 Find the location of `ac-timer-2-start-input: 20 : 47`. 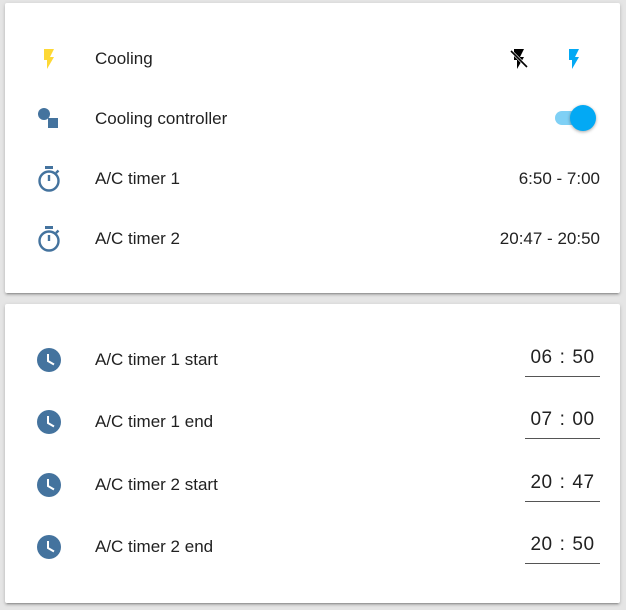

ac-timer-2-start-input: 20 : 47 is located at coordinates (562, 483).